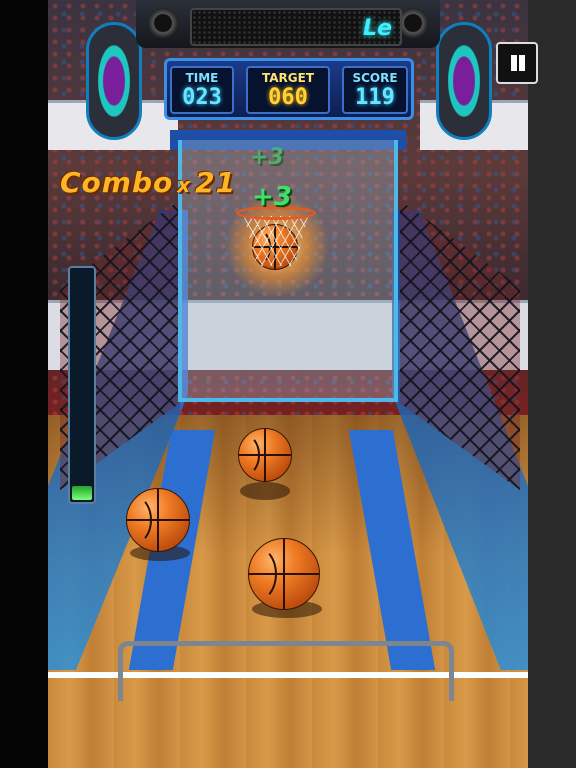 This screenshot has width=576, height=768. What do you see at coordinates (82, 385) in the screenshot?
I see `power-meter` at bounding box center [82, 385].